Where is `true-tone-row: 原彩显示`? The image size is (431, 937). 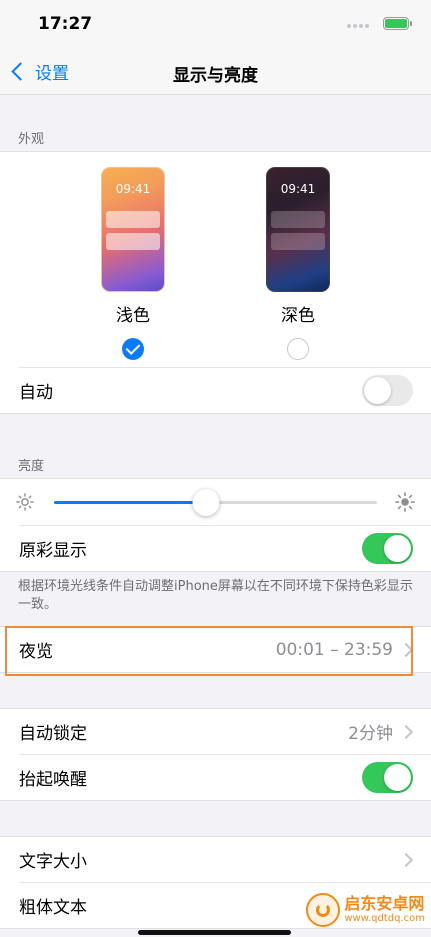 true-tone-row: 原彩显示 is located at coordinates (215, 548).